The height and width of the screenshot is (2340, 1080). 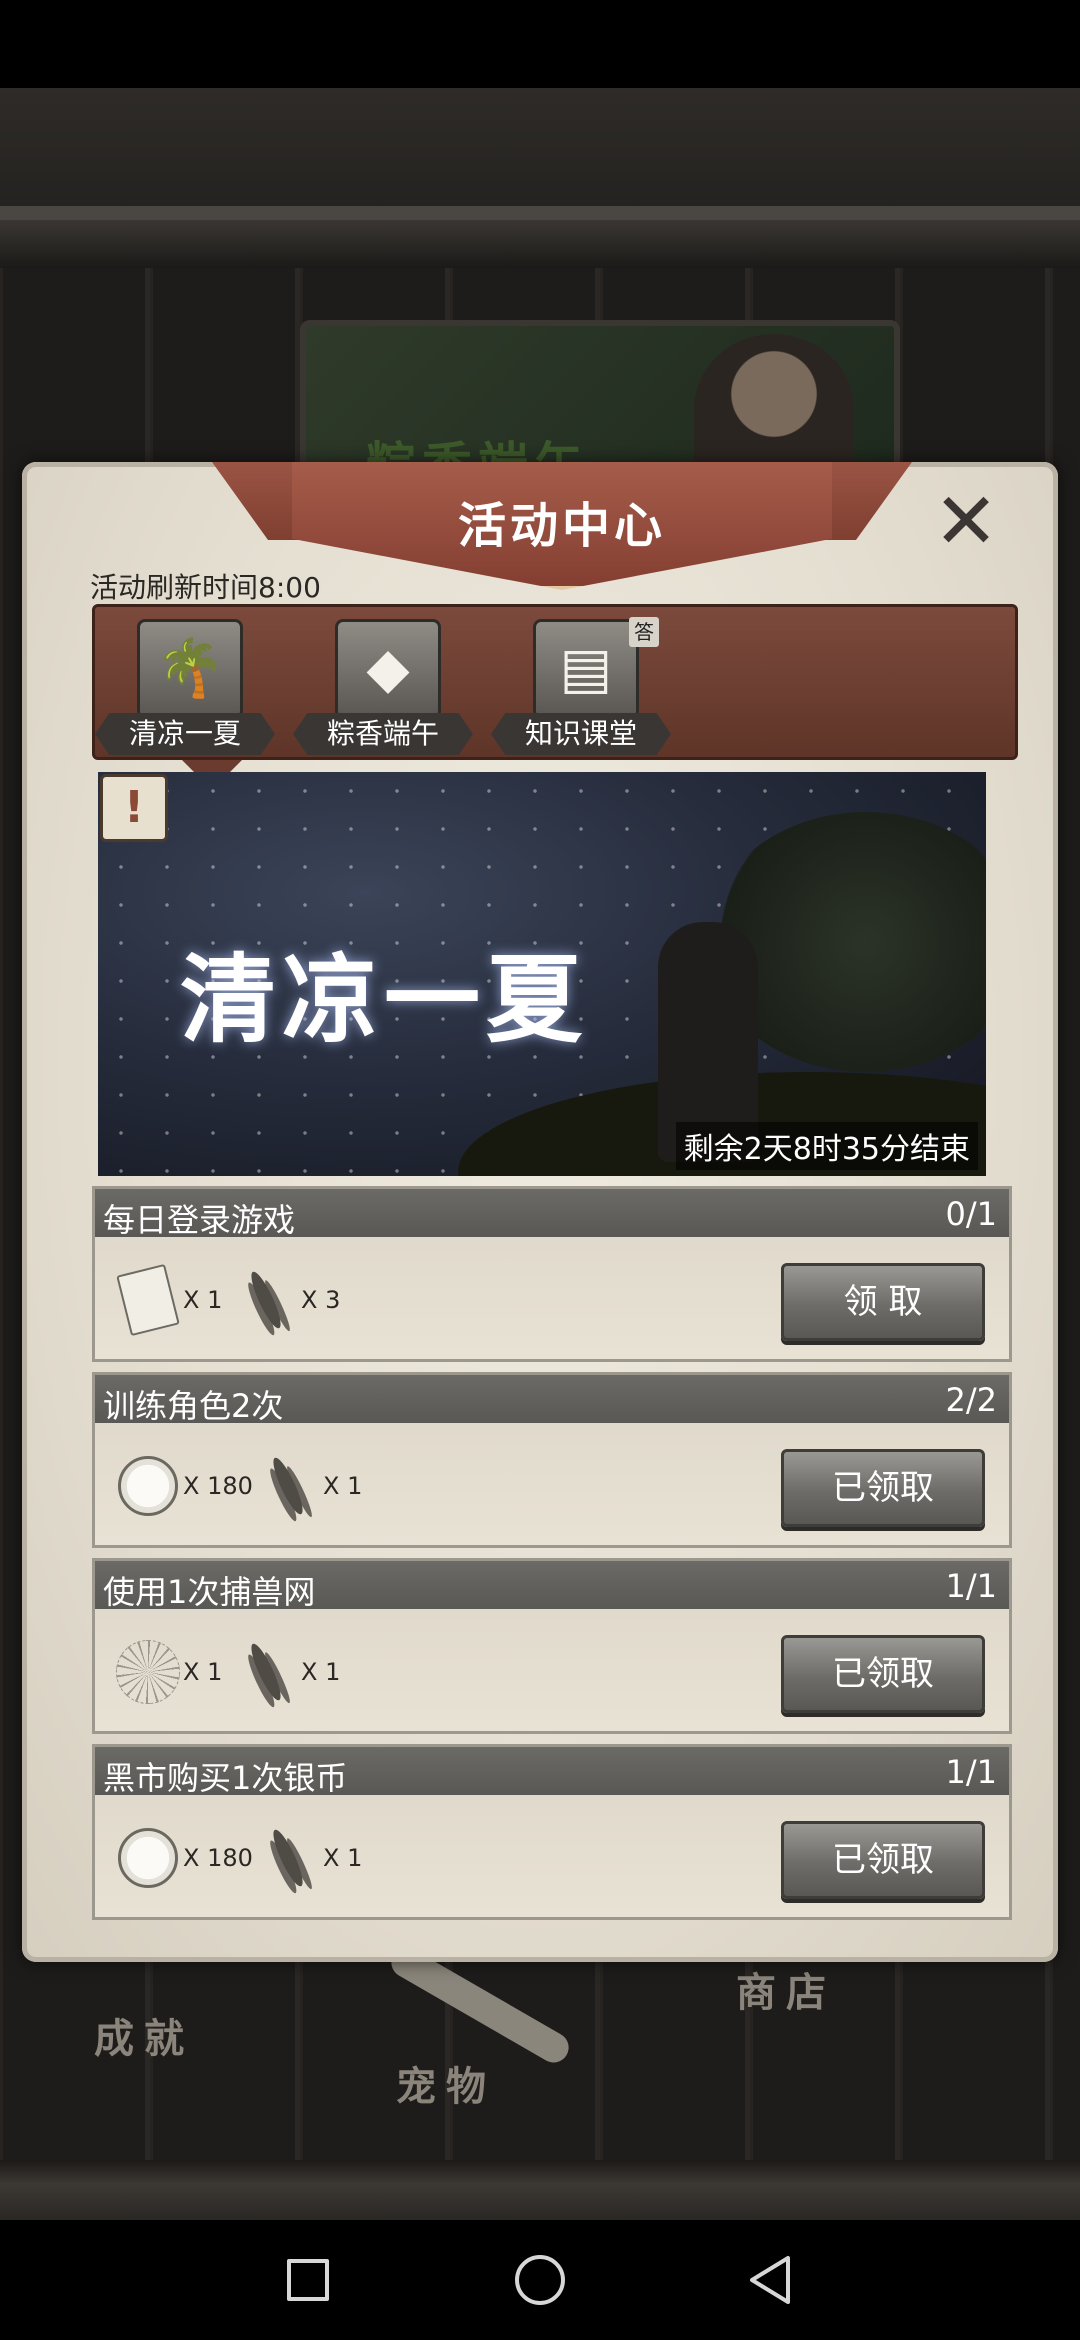 I want to click on tab-summer: 🌴 清凉一夏, so click(x=185, y=687).